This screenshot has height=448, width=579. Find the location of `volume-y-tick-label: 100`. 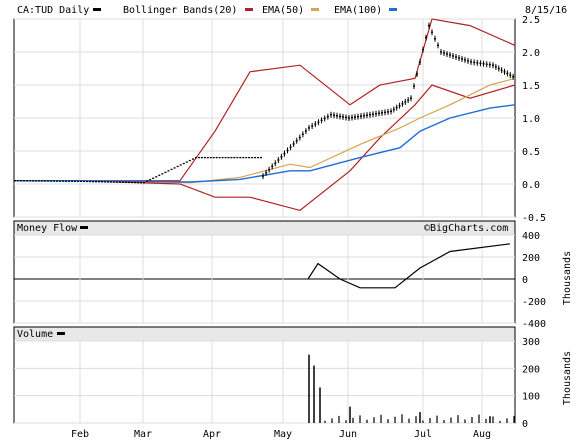

volume-y-tick-label: 100 is located at coordinates (531, 397).